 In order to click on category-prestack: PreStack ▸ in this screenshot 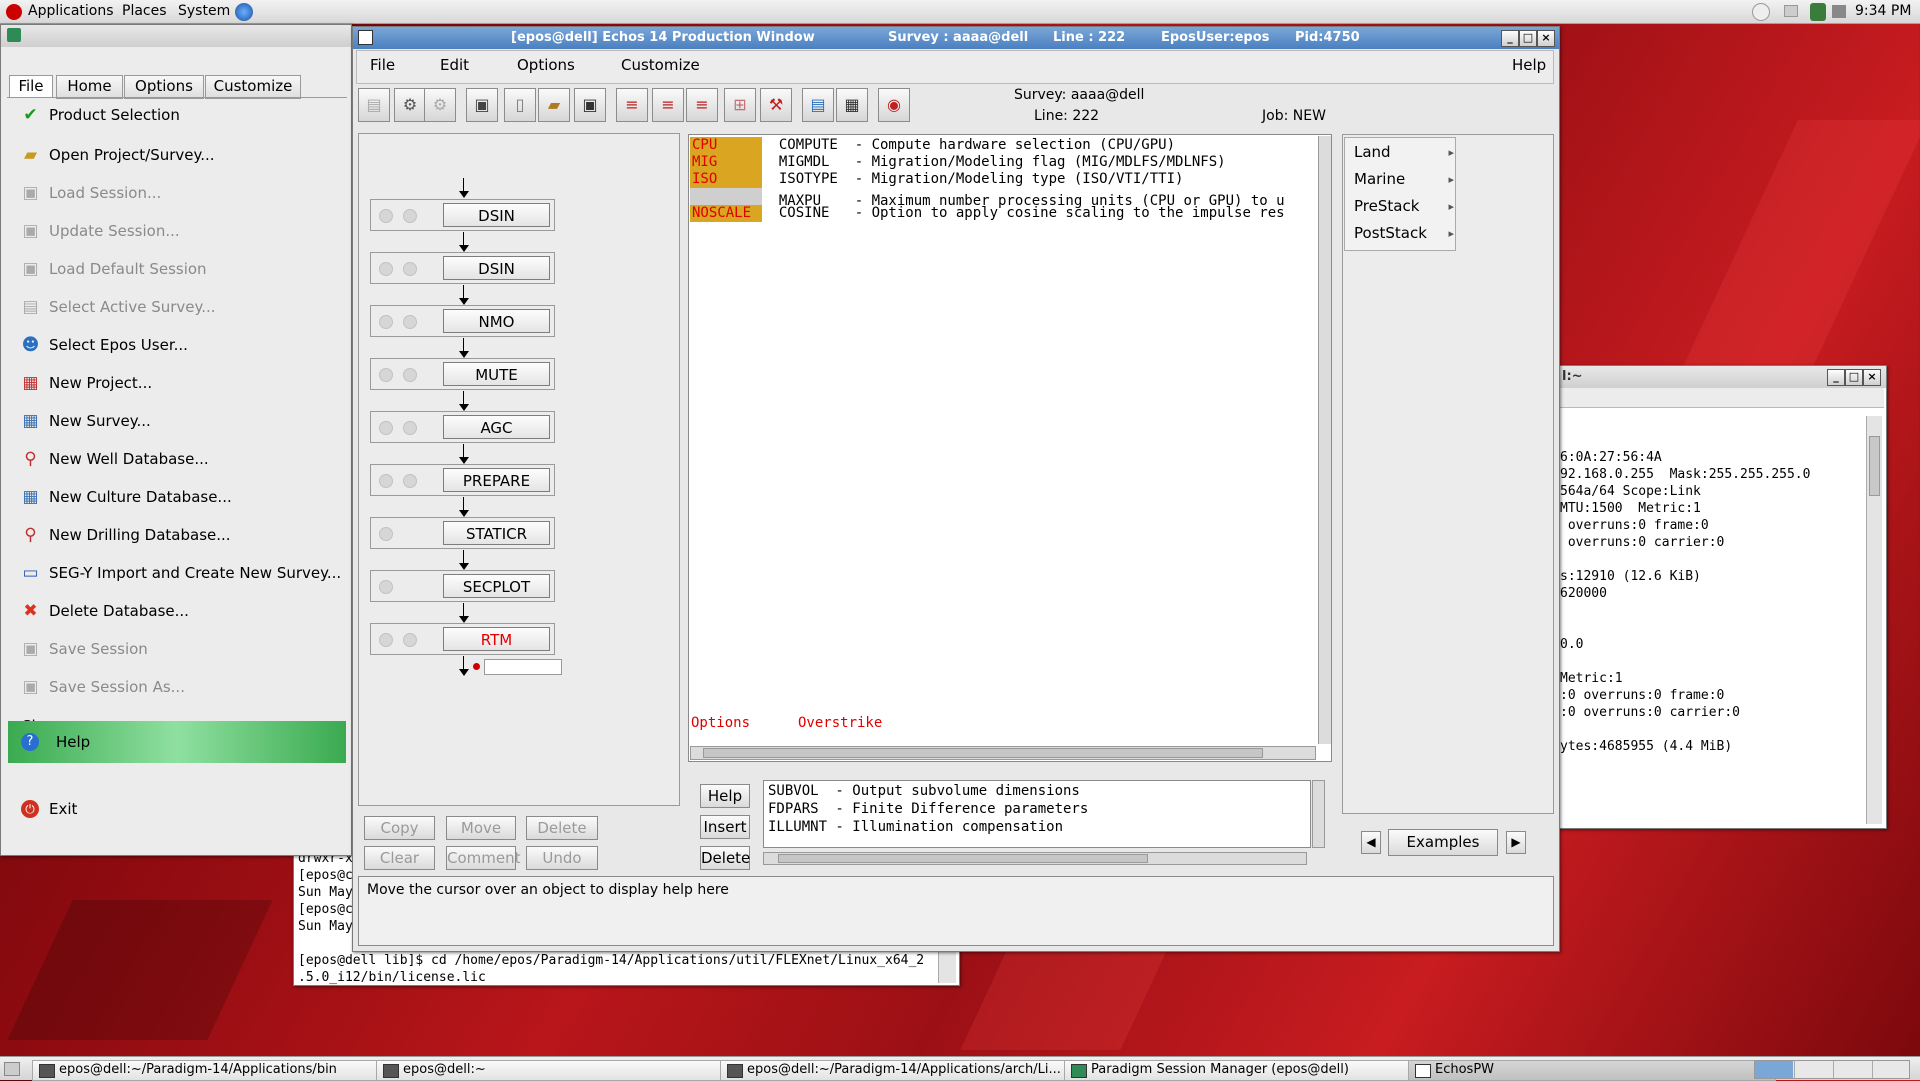, I will do `click(1404, 206)`.